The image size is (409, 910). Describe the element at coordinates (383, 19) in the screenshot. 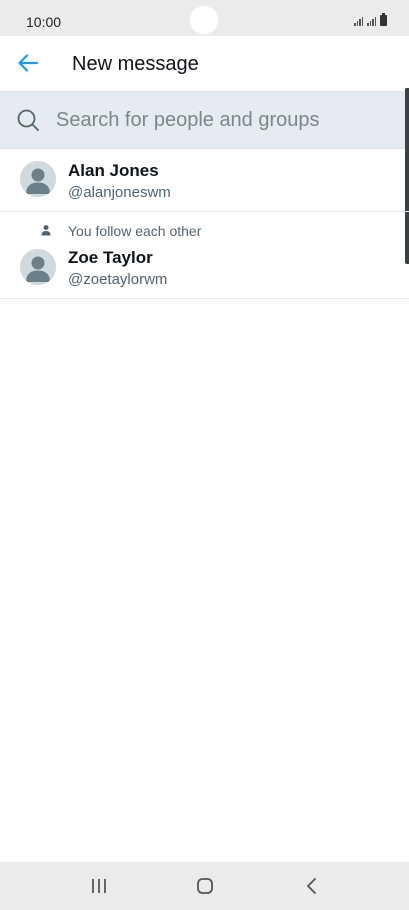

I see `battery-icon` at that location.